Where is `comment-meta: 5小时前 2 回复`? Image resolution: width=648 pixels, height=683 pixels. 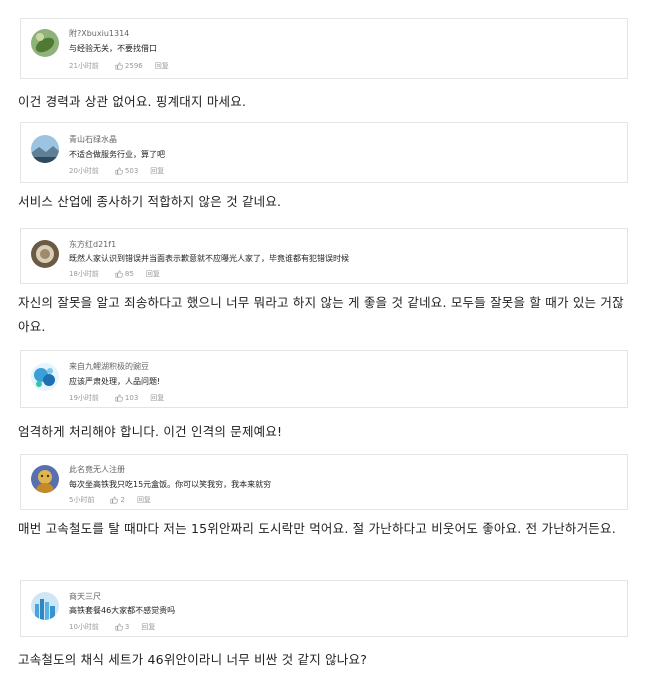 comment-meta: 5小时前 2 回复 is located at coordinates (110, 500).